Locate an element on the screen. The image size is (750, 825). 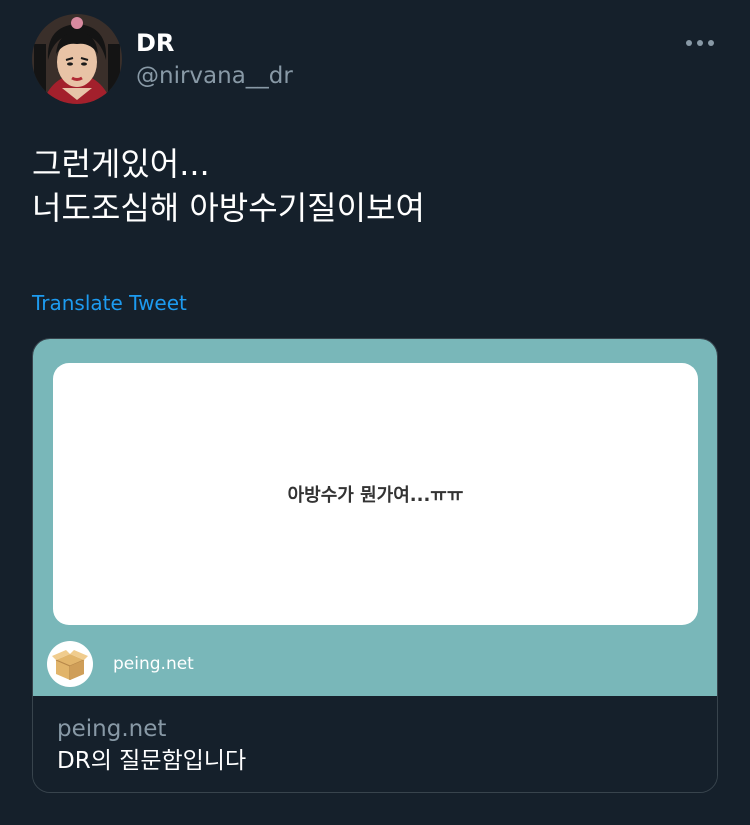
avatar is located at coordinates (77, 59).